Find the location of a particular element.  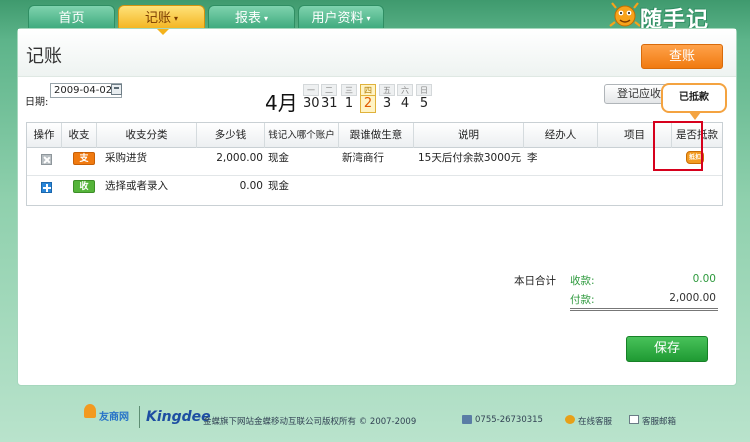

day-number: 31 is located at coordinates (329, 103).